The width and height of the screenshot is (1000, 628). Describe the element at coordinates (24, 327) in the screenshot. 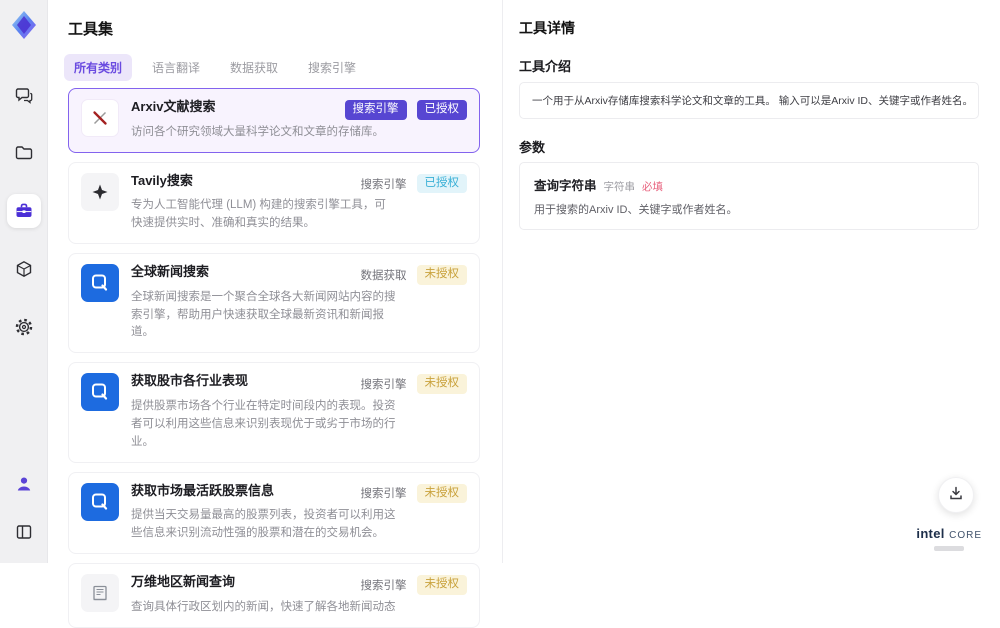

I see `gear-icon` at that location.